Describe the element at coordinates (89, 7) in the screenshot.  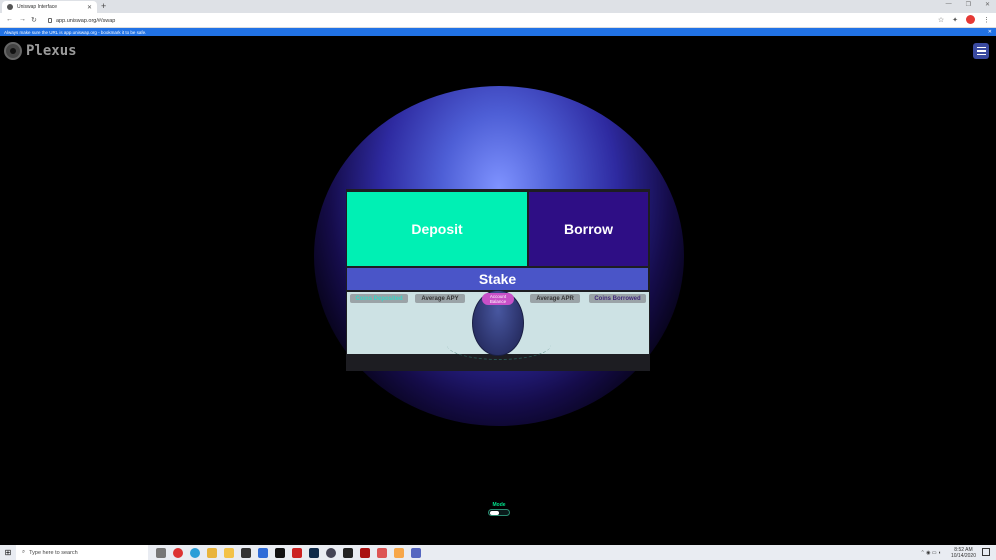
I see `tab-close-icon: ✕` at that location.